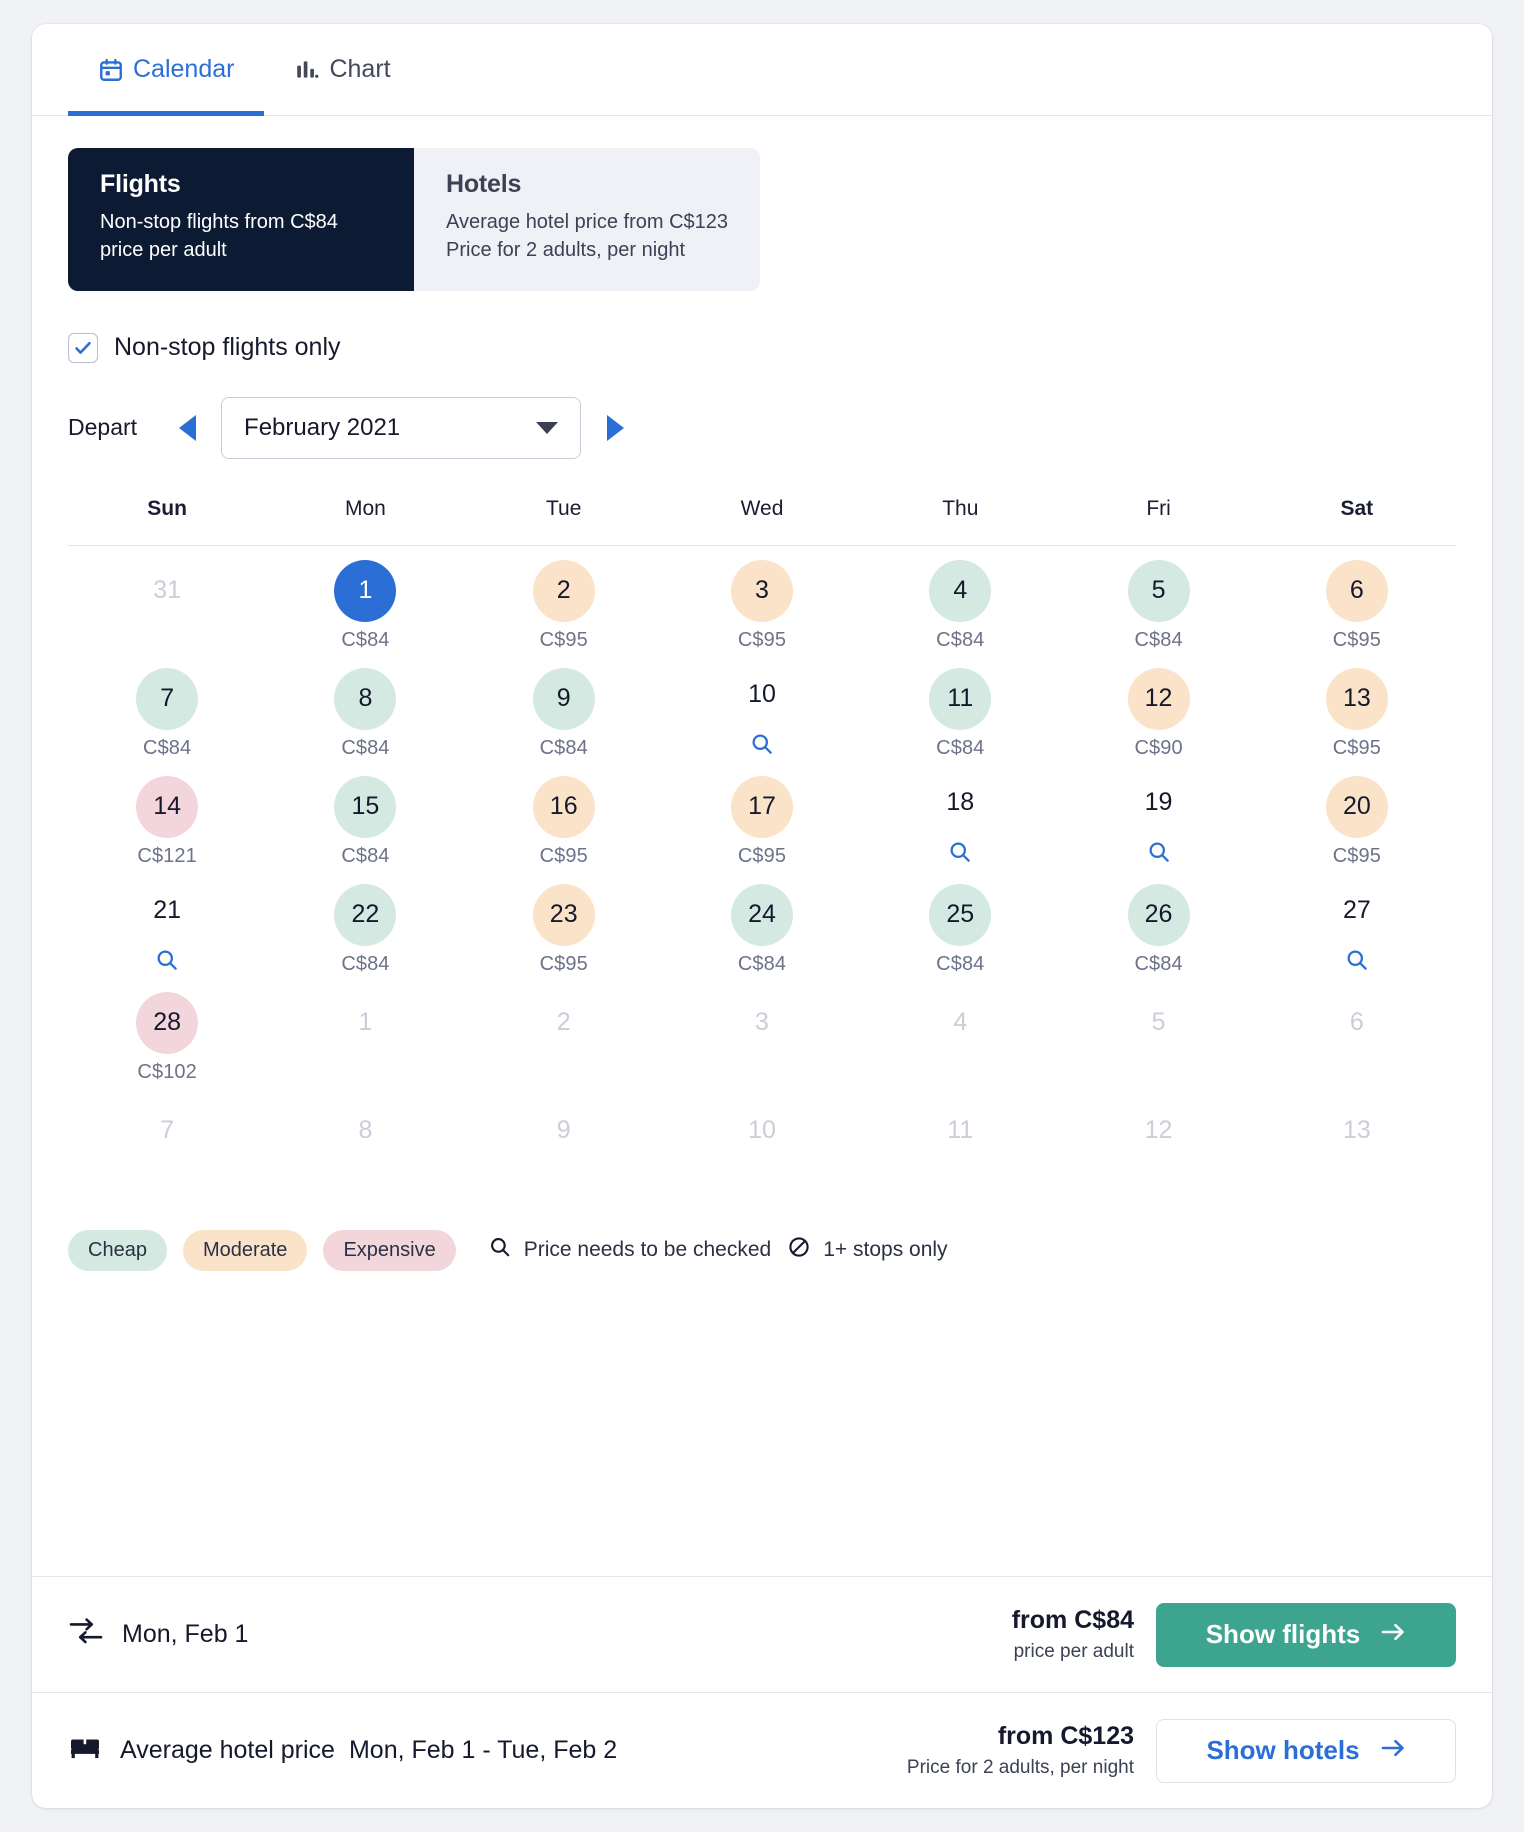 The image size is (1524, 1832). I want to click on month-select-value: February 2021, so click(322, 427).